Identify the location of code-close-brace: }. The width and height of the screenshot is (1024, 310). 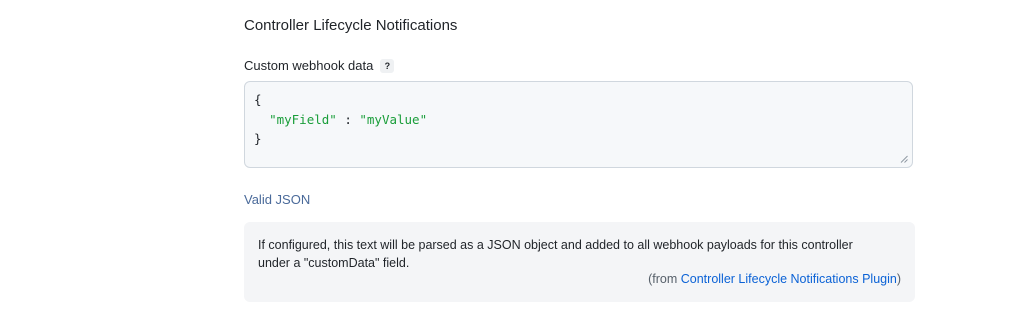
(258, 138).